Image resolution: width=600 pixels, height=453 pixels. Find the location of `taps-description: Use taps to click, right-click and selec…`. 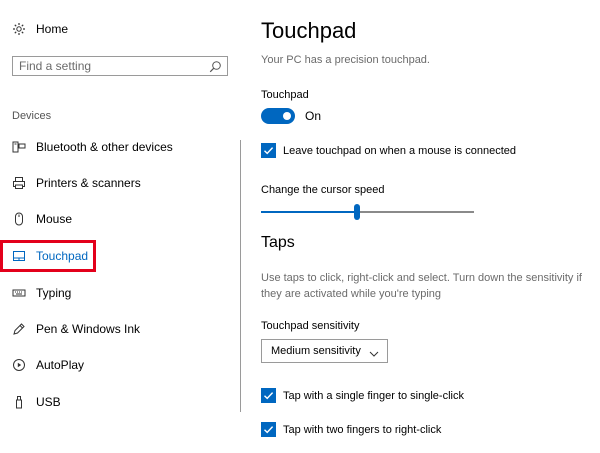

taps-description: Use taps to click, right-click and selec… is located at coordinates (421, 286).